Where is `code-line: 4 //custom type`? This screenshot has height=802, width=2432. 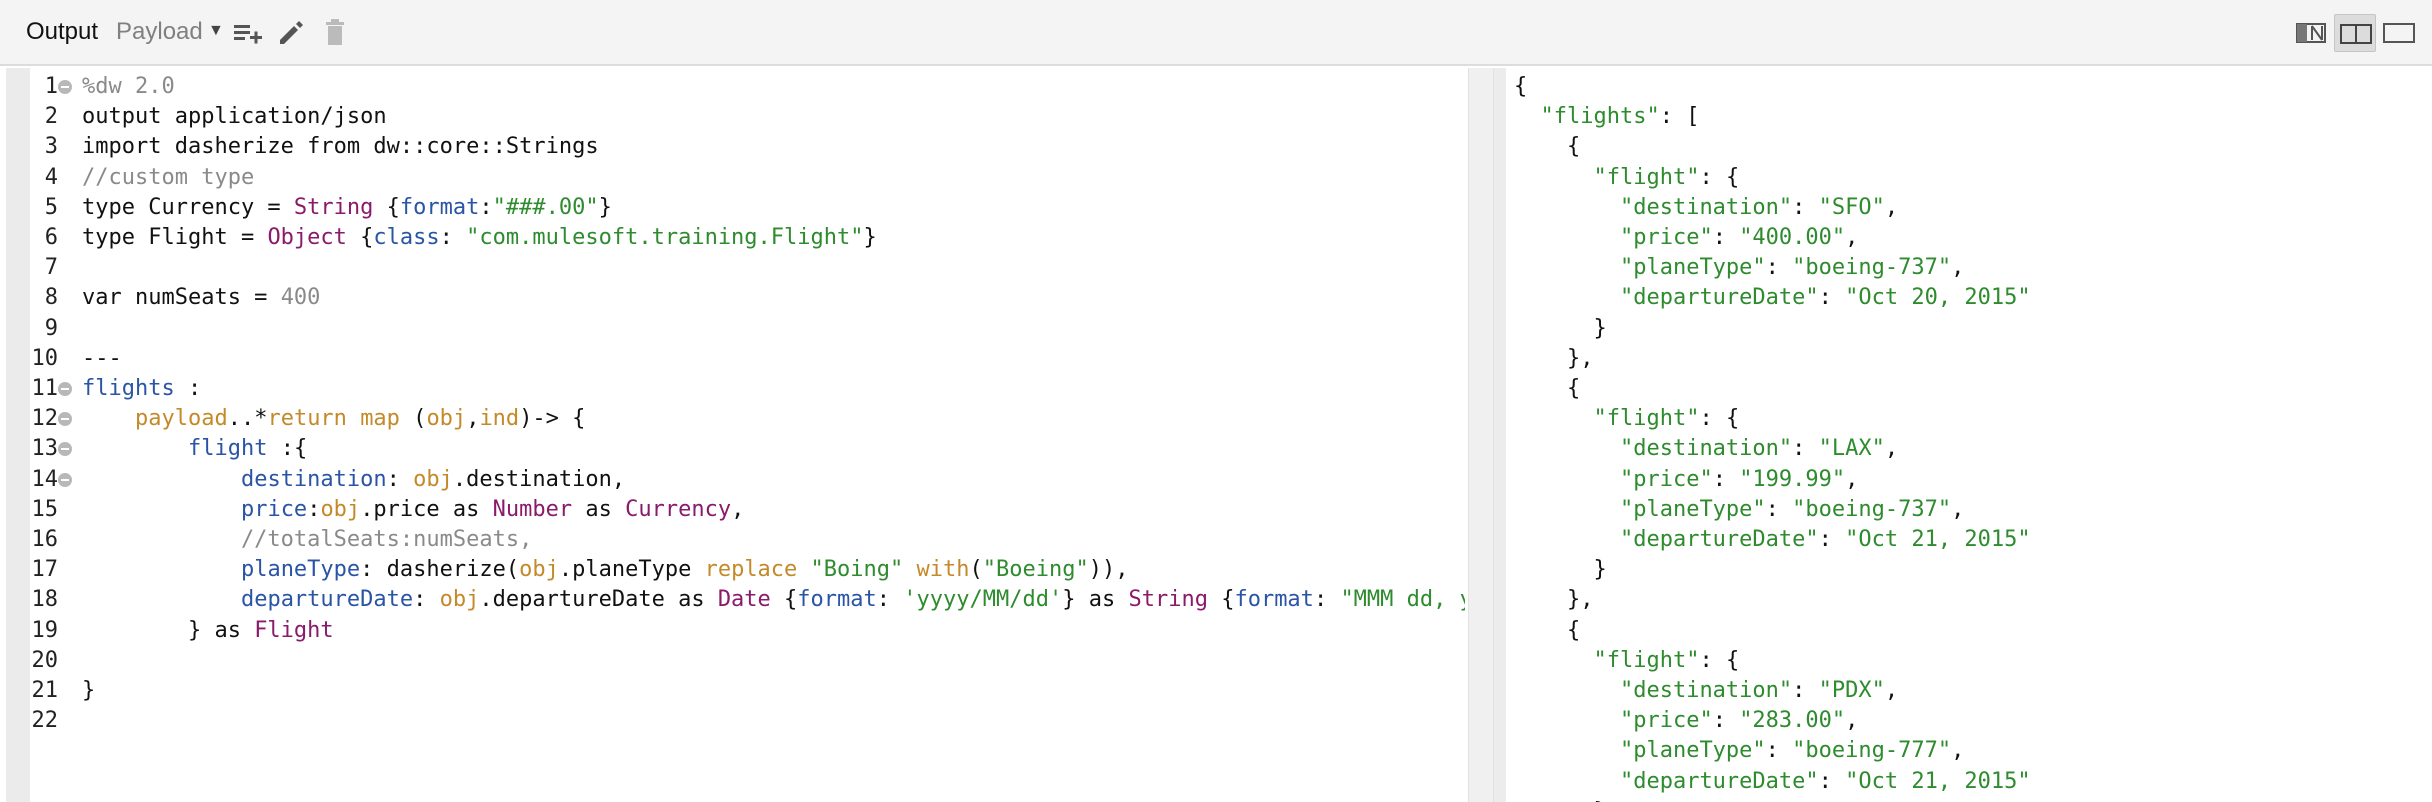 code-line: 4 //custom type is located at coordinates (732, 178).